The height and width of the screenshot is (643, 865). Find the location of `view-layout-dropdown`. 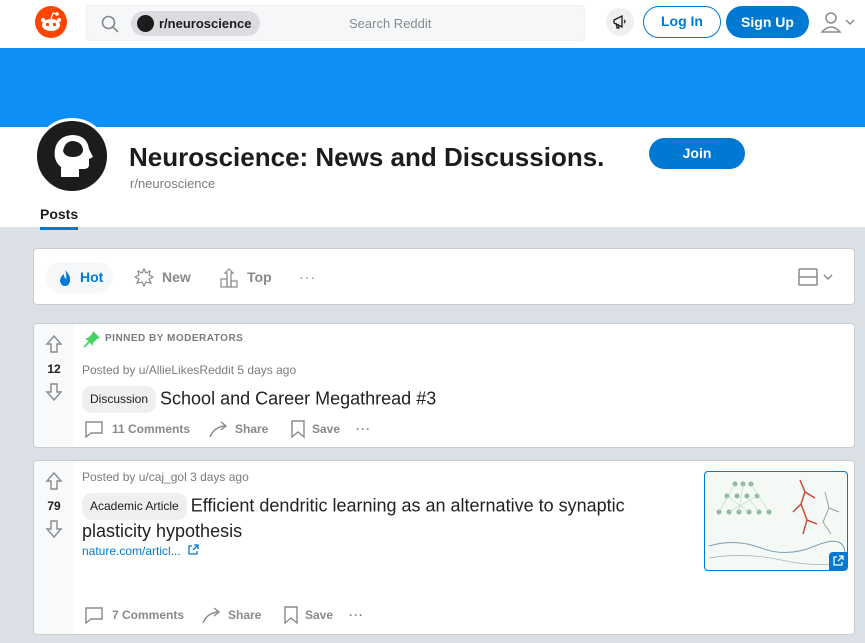

view-layout-dropdown is located at coordinates (818, 278).